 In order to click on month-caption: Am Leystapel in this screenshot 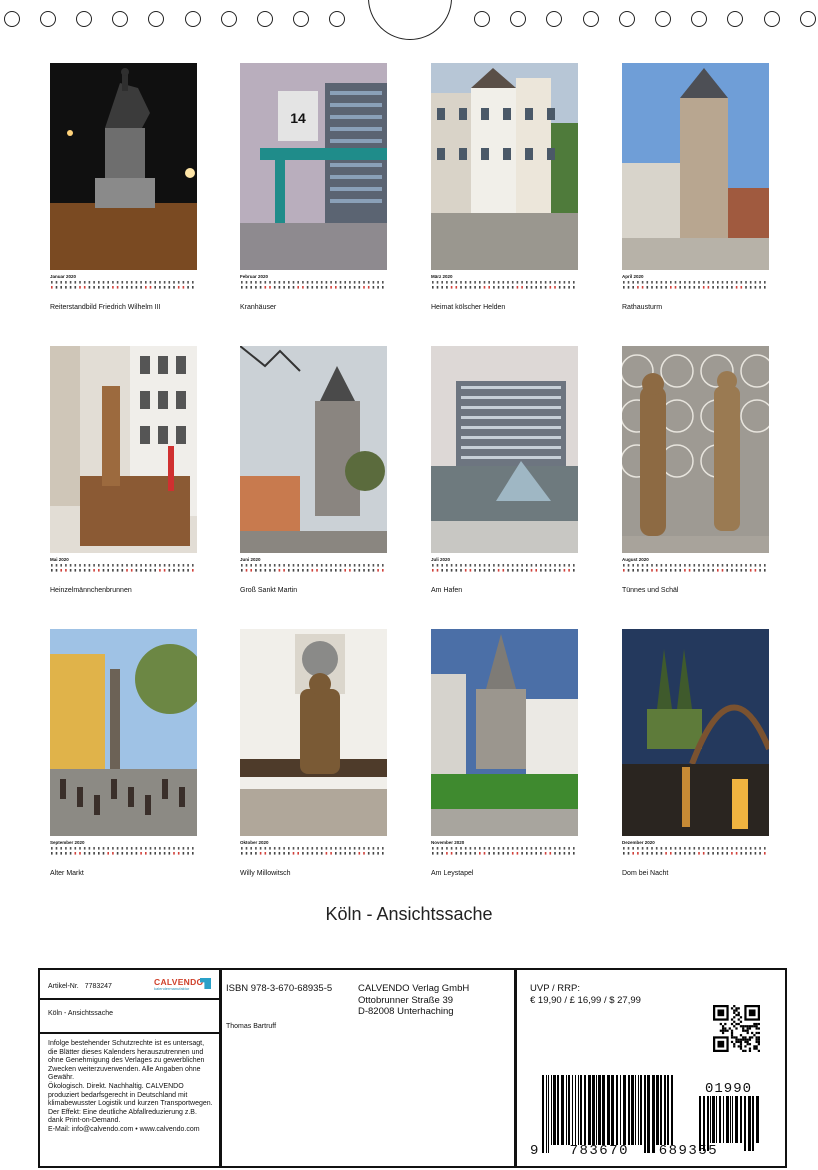, I will do `click(452, 873)`.